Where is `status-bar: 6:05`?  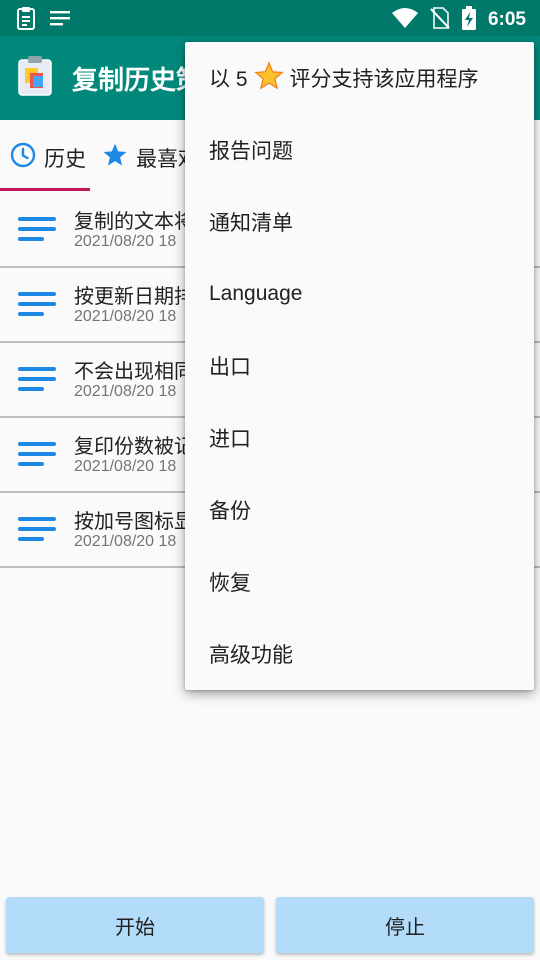 status-bar: 6:05 is located at coordinates (270, 18).